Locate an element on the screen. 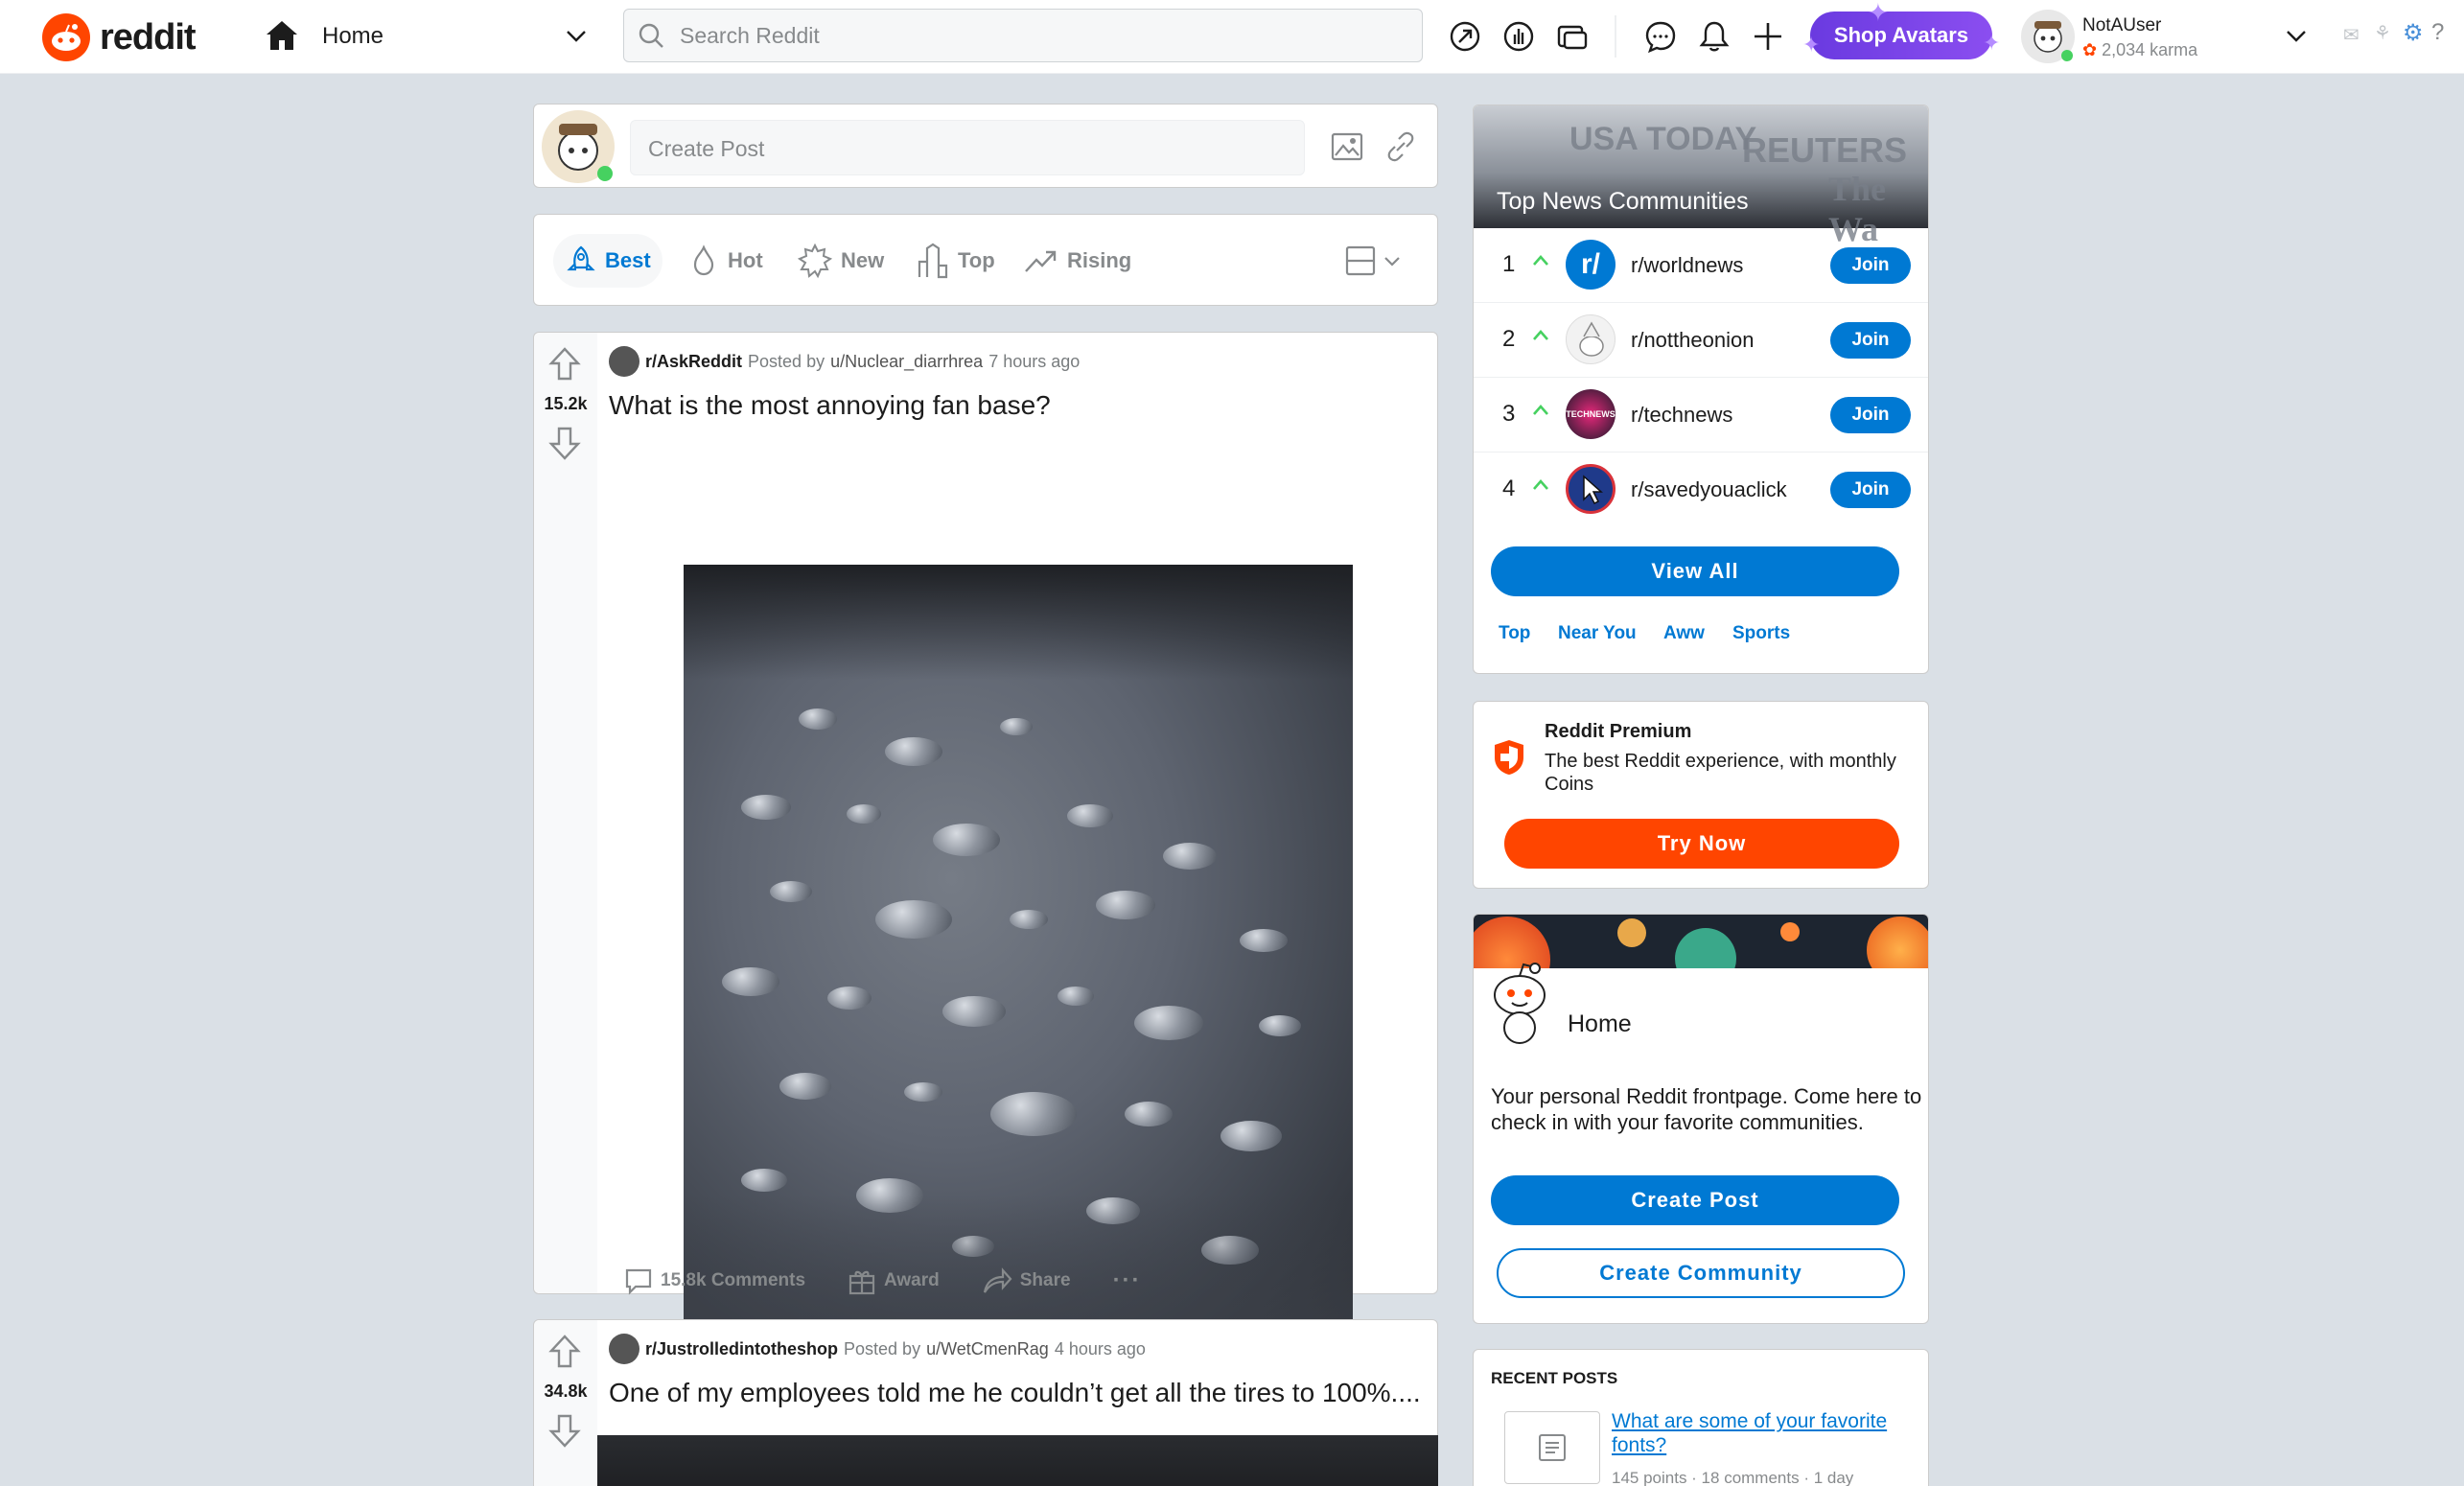  chat-icon is located at coordinates (1660, 37).